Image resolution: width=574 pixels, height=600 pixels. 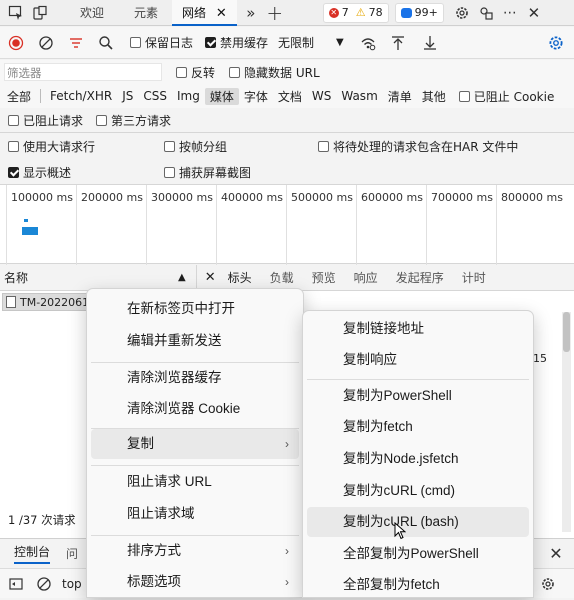 What do you see at coordinates (101, 120) in the screenshot?
I see `third-party-box` at bounding box center [101, 120].